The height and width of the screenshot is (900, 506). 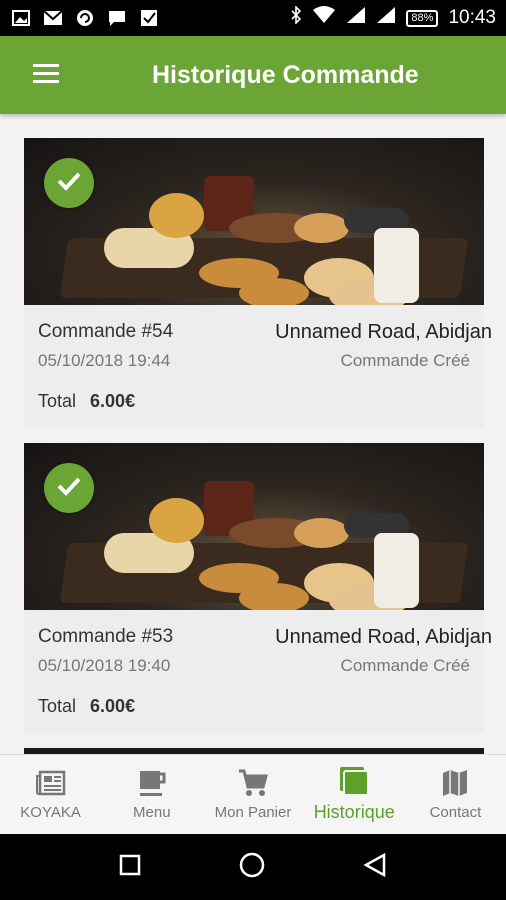 I want to click on battery-indicator: 88%, so click(x=422, y=18).